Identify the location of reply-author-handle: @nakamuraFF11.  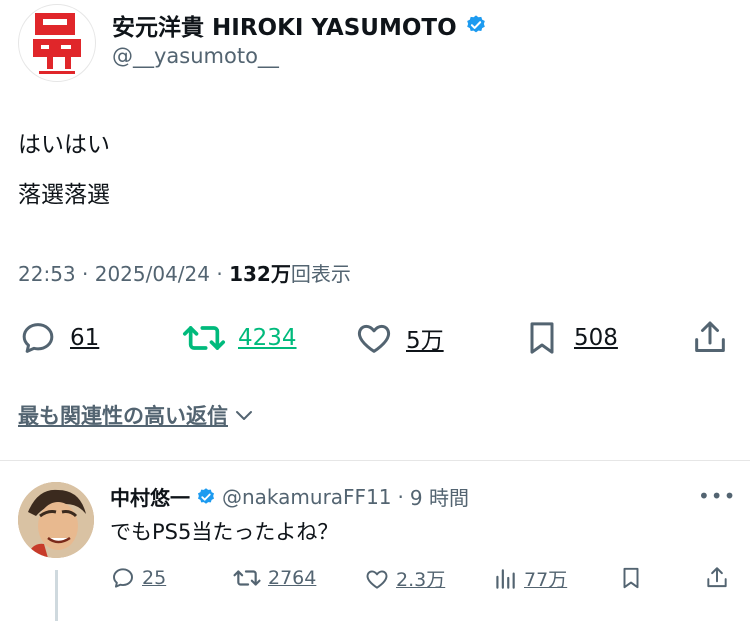
(307, 497).